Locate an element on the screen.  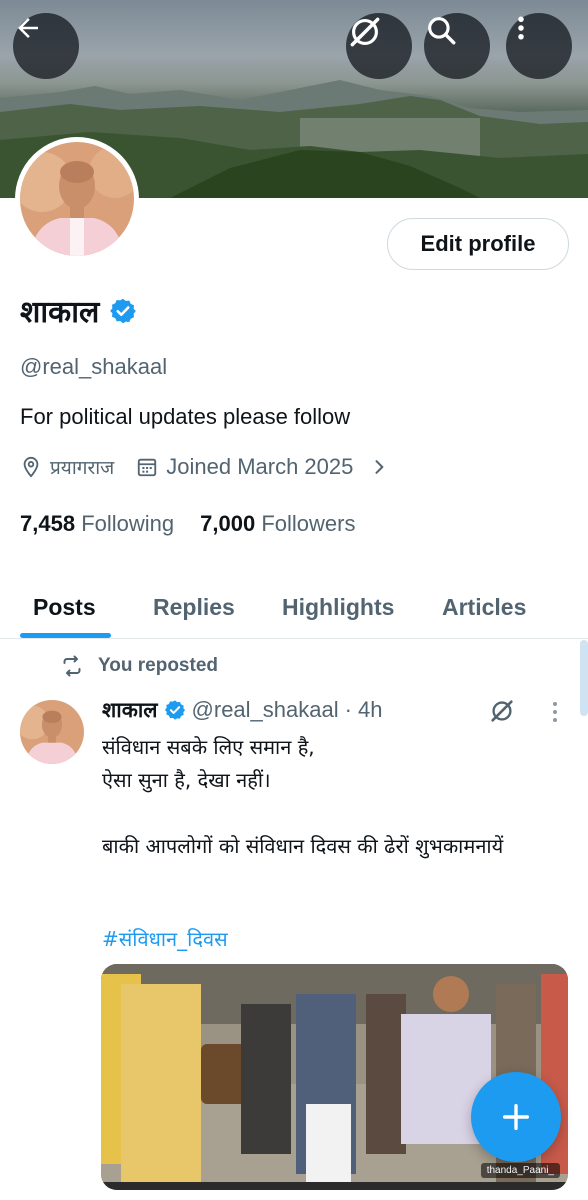
follow-stats: 7,458 Following 7,000 Followers is located at coordinates (187, 524).